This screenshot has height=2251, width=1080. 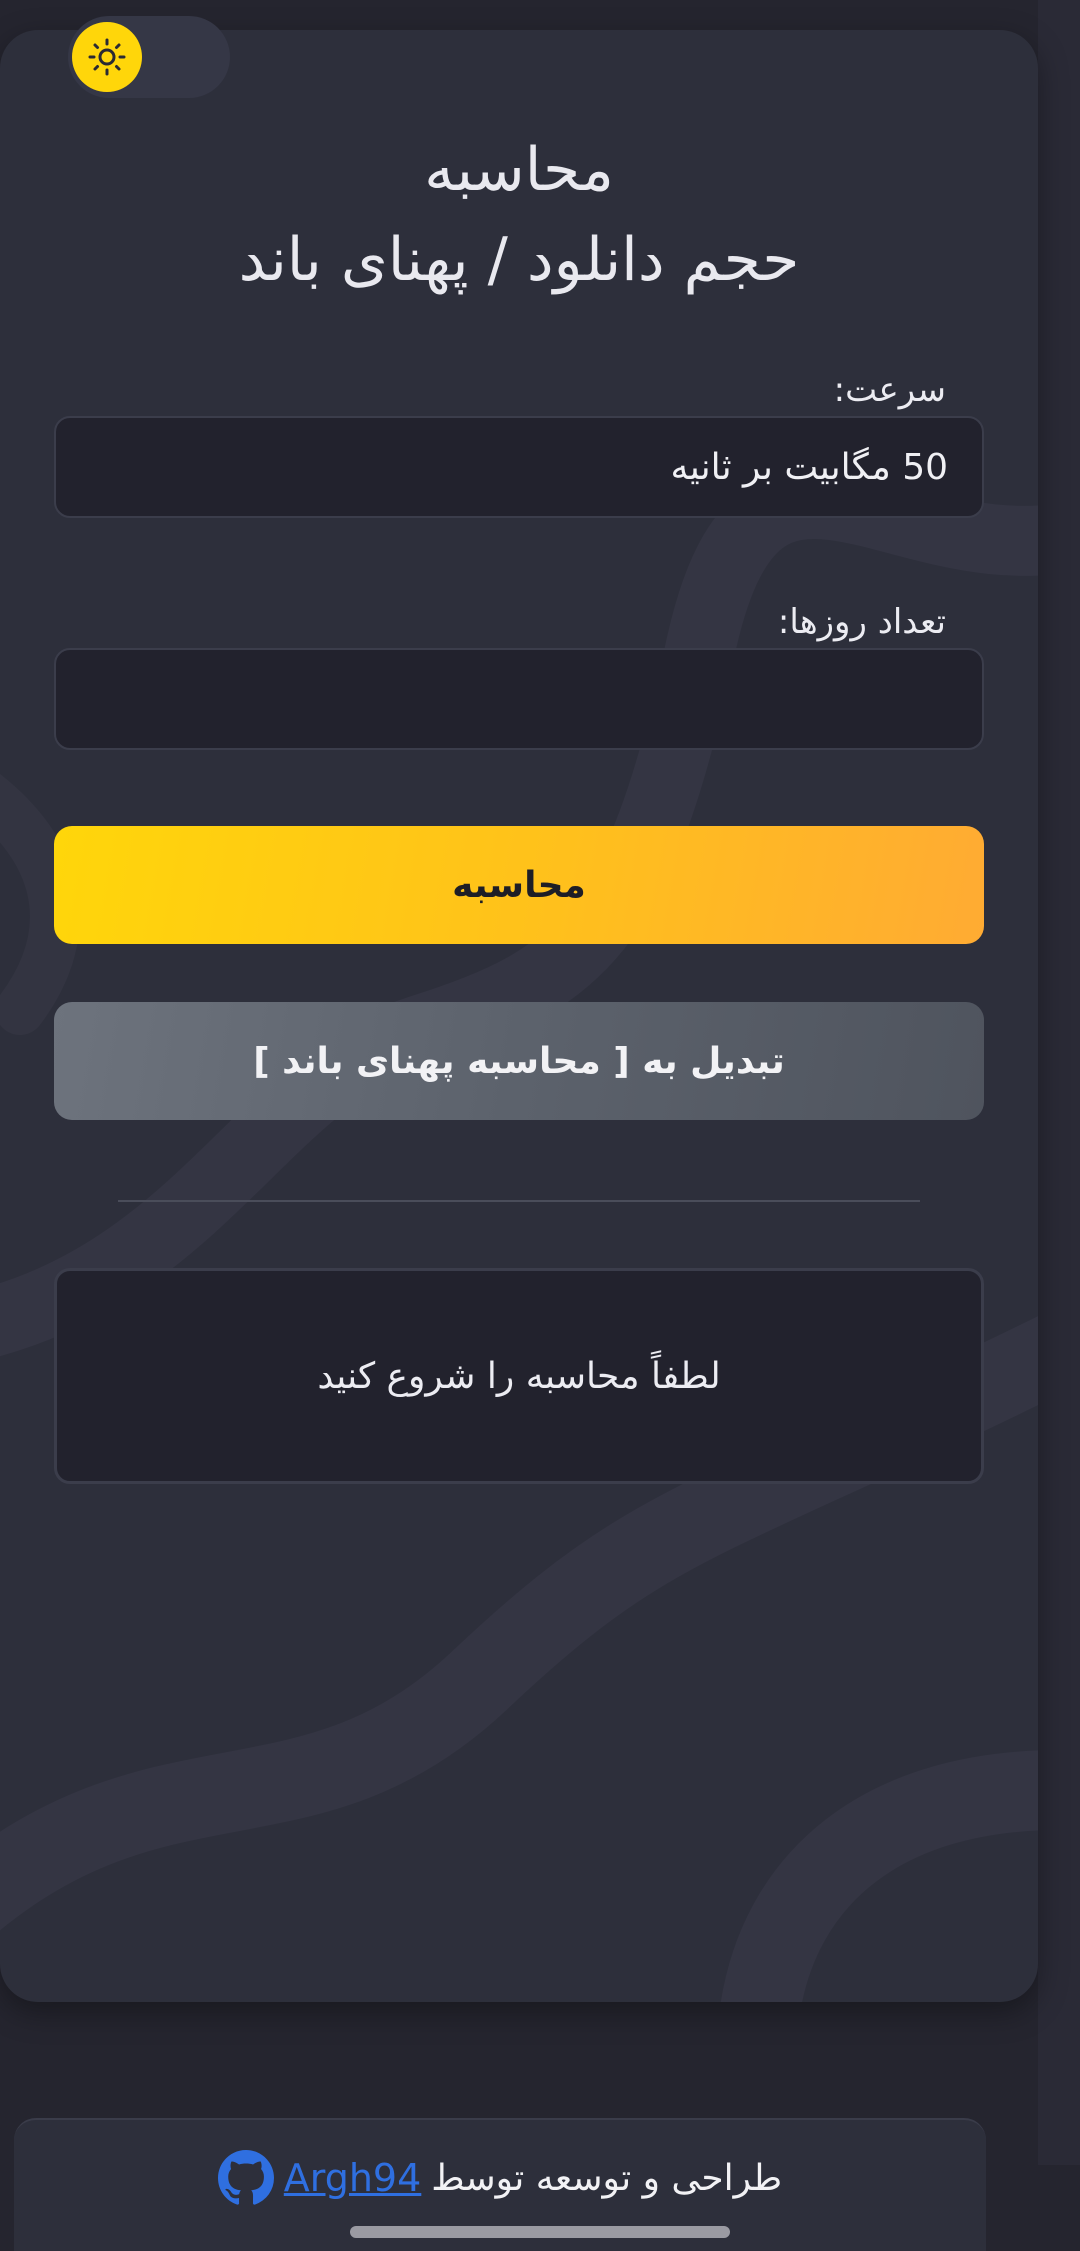 What do you see at coordinates (149, 57) in the screenshot?
I see `theme-toggle` at bounding box center [149, 57].